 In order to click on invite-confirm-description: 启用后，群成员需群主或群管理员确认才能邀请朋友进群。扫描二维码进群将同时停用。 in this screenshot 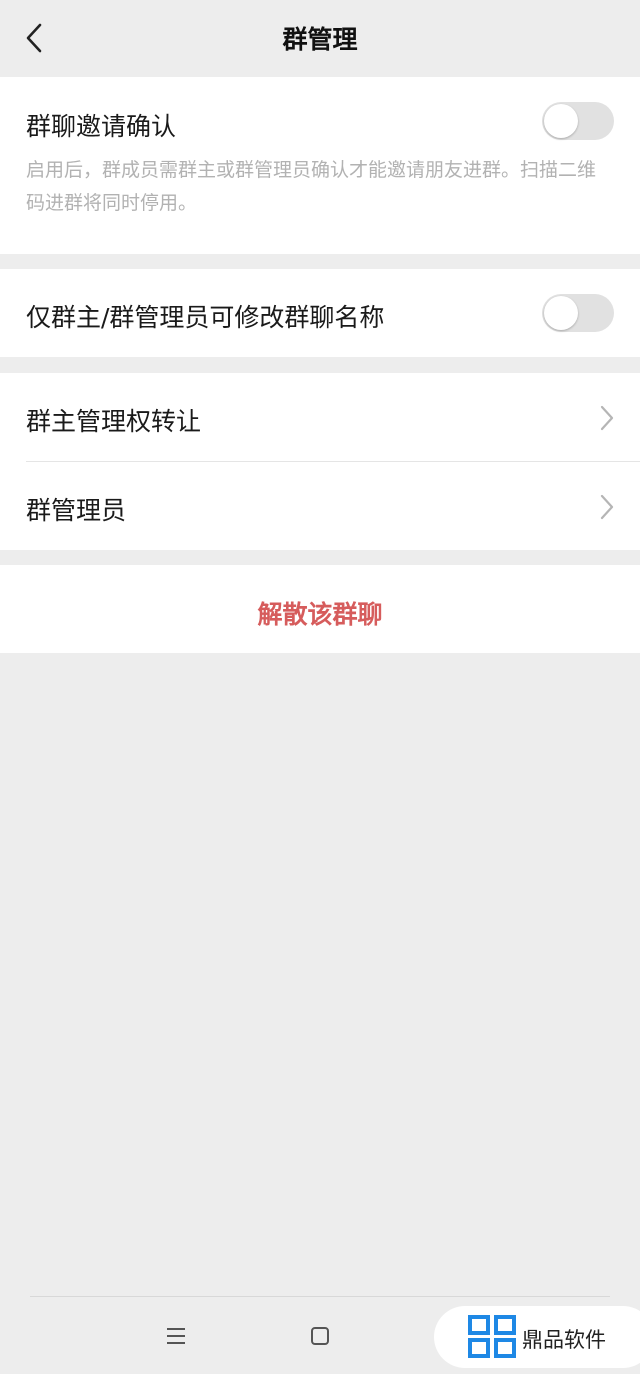, I will do `click(311, 186)`.